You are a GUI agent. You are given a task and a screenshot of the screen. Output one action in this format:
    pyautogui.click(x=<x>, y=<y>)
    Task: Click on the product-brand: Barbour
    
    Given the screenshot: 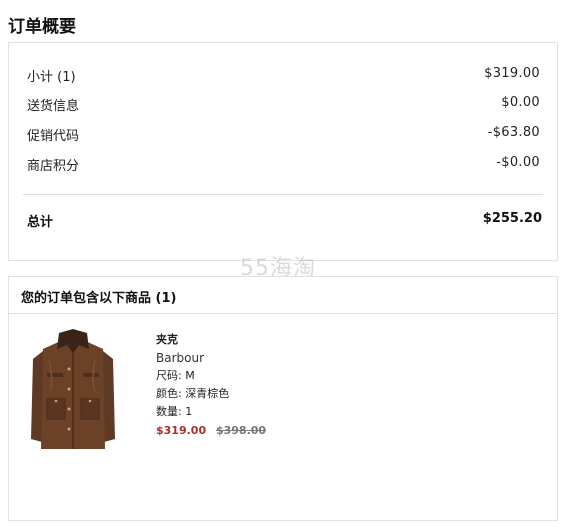 What is the action you would take?
    pyautogui.click(x=180, y=358)
    